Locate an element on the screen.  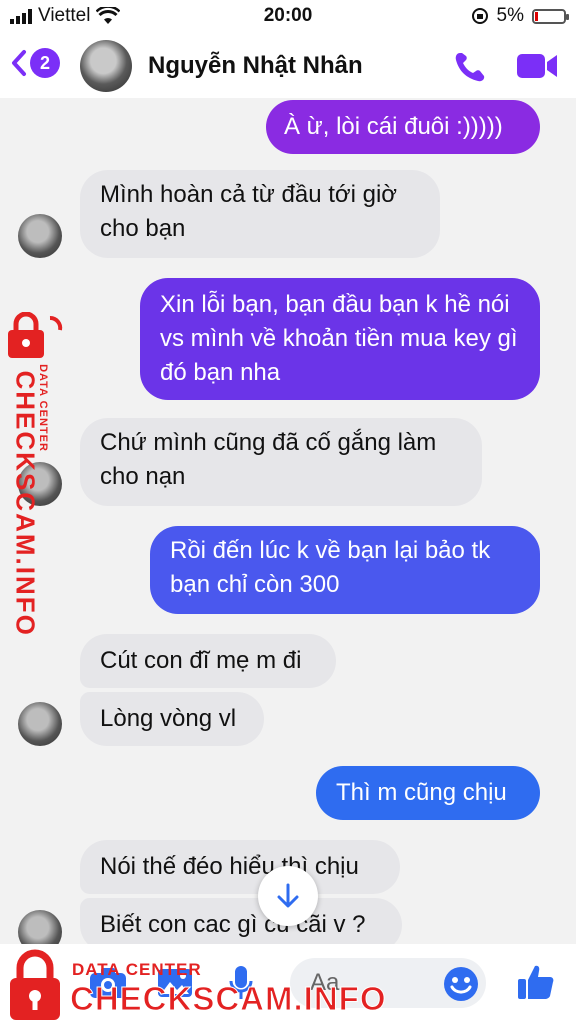
watermark-subtitle: DATA CENTER is located at coordinates (137, 969).